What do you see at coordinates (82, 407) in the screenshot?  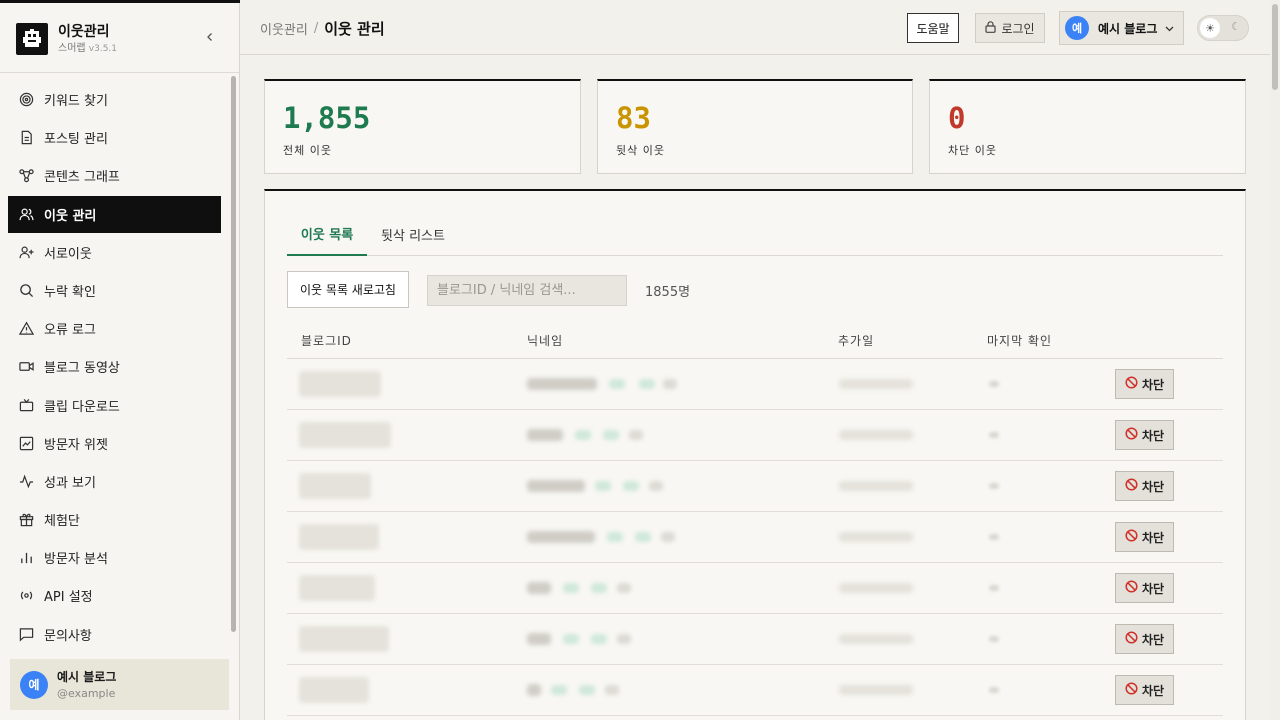 I see `sidebar-item-label: 클립 다운로드` at bounding box center [82, 407].